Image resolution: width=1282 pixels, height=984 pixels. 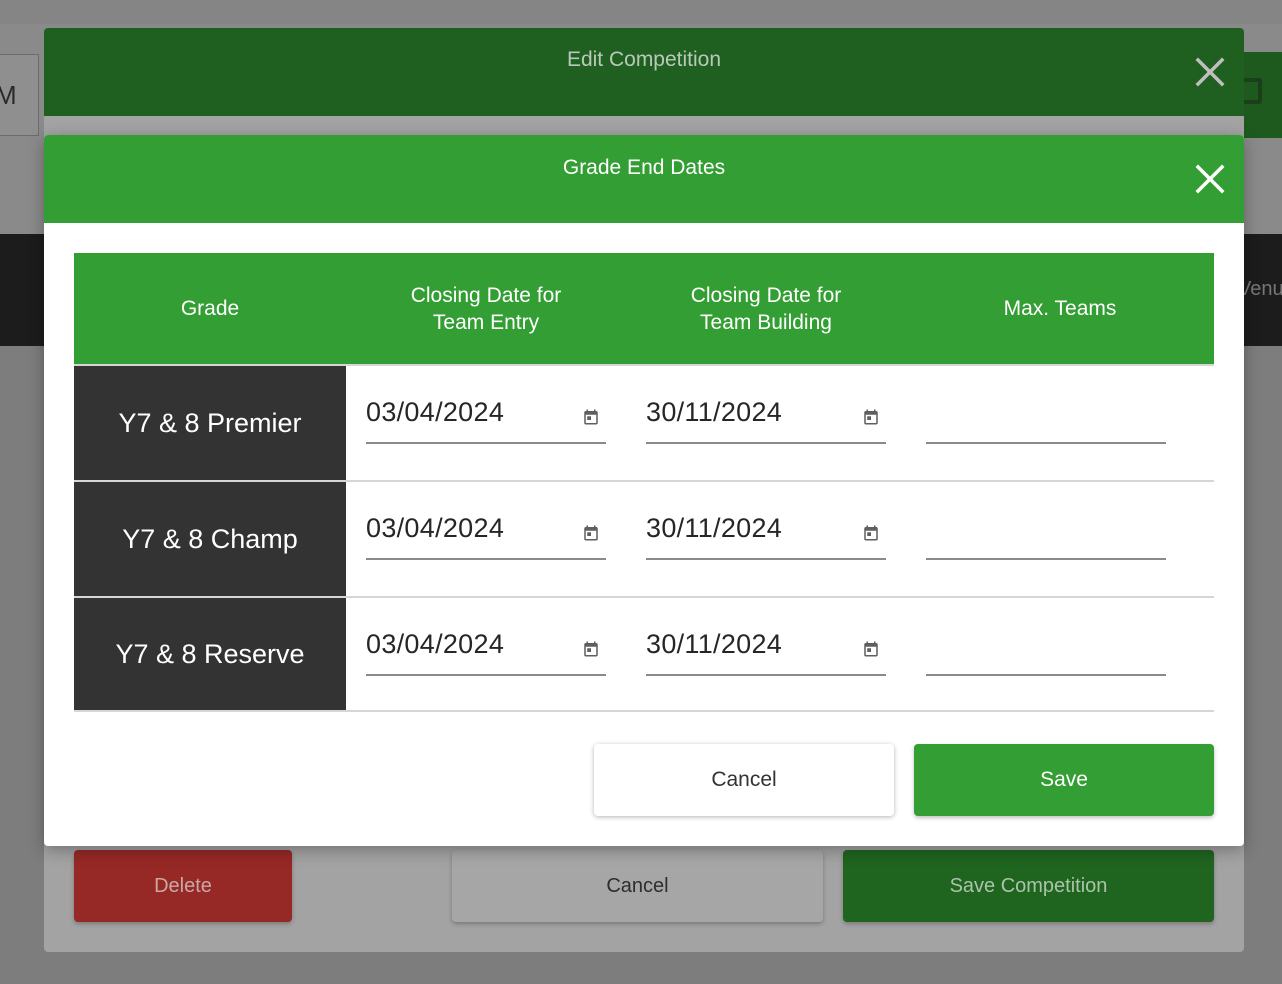 I want to click on column-header-max-teams: Max. Teams, so click(x=1060, y=308).